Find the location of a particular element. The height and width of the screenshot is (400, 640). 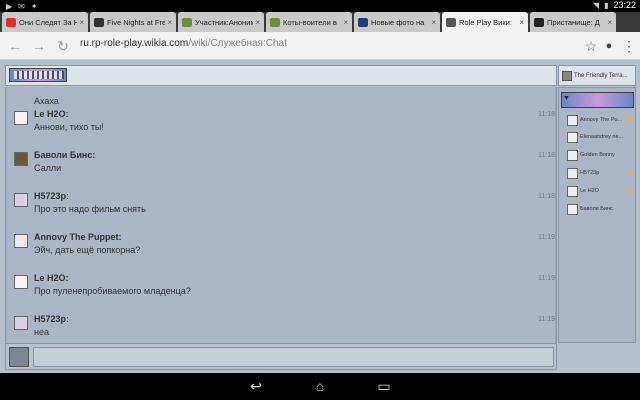

user-name: Баволи Бинс is located at coordinates (596, 209).